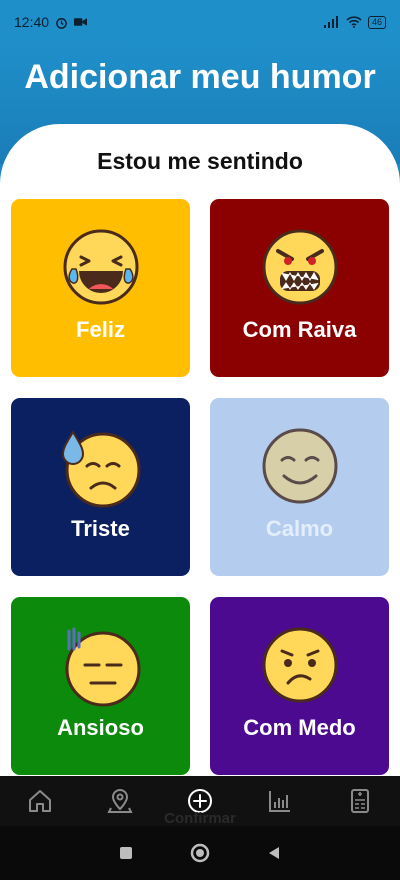 This screenshot has height=880, width=400. I want to click on mood-label: Feliz, so click(100, 329).